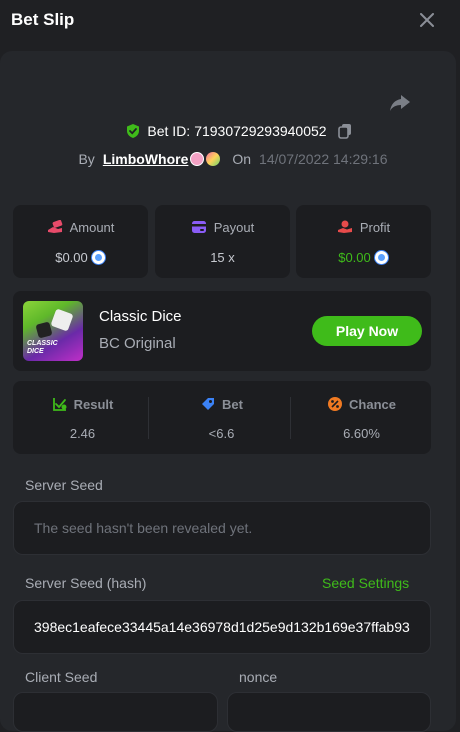  I want to click on bet-id-label: Bet ID:, so click(169, 131).